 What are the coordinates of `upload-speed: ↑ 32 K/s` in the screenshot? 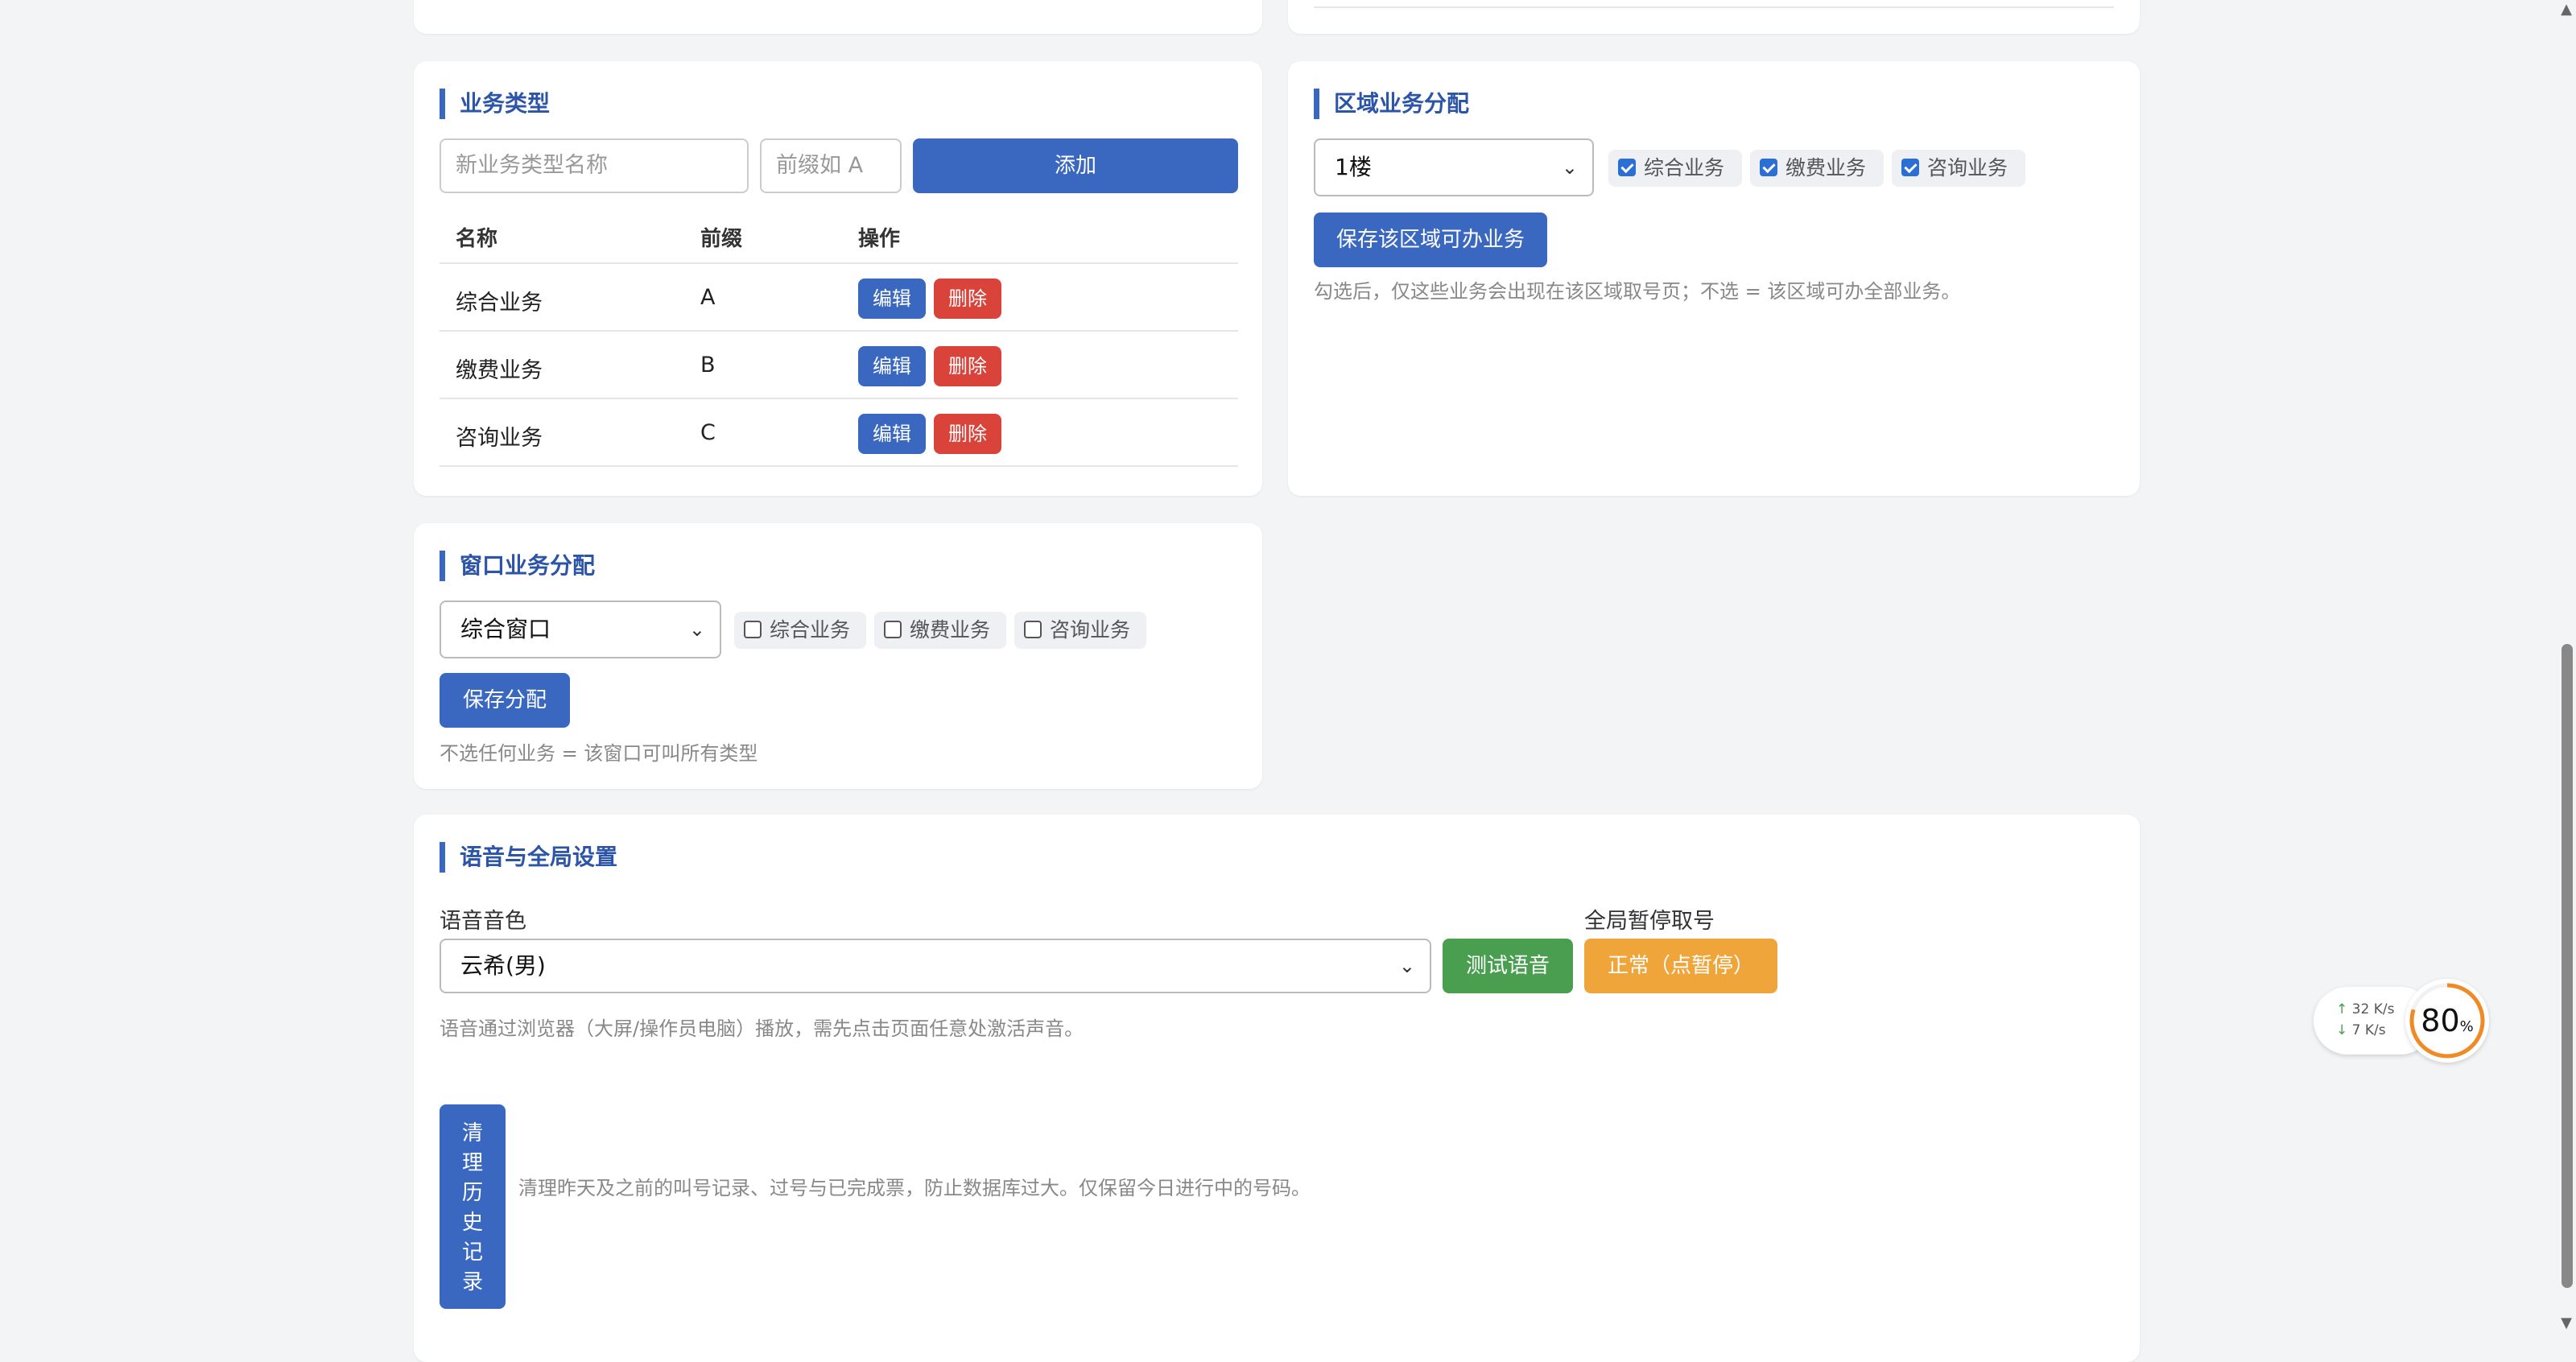 It's located at (2365, 1009).